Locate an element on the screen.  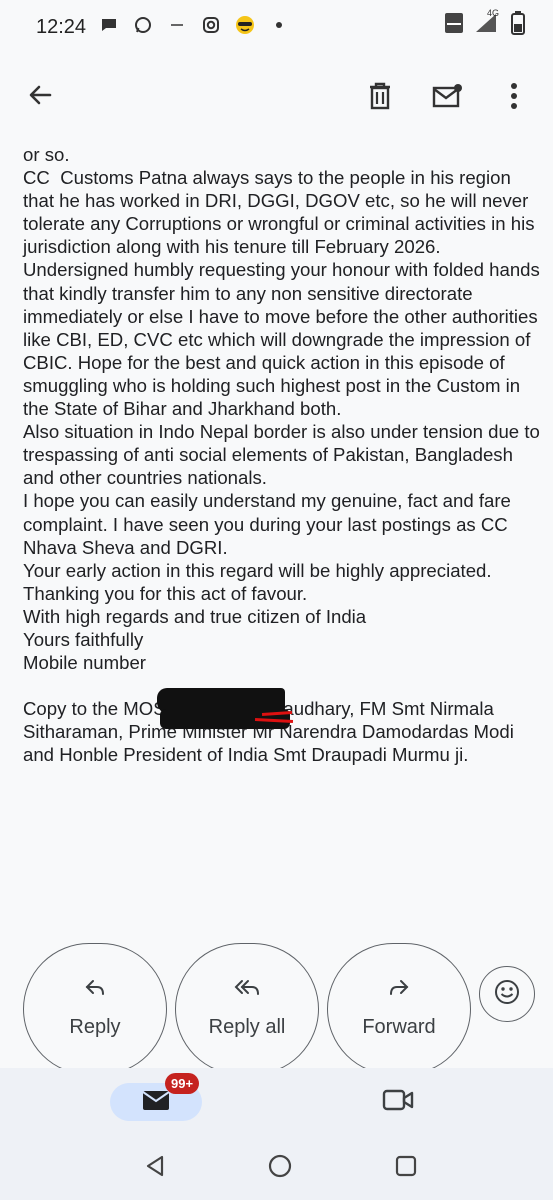
more-options-button is located at coordinates (514, 98).